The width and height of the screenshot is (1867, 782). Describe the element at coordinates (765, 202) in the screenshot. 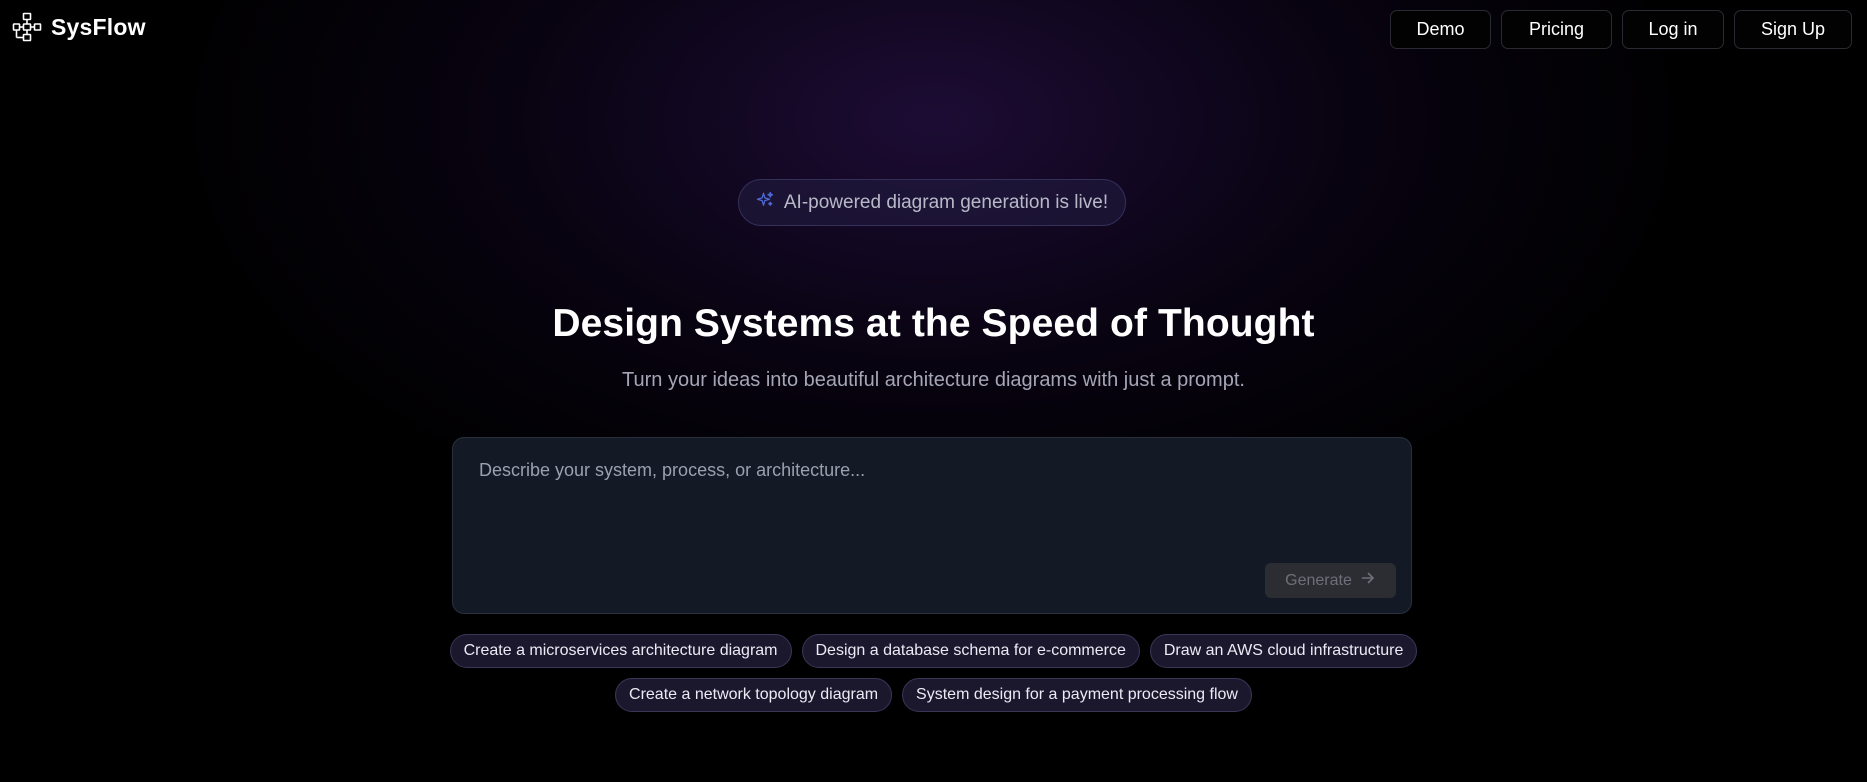

I see `sparkle-icon` at that location.